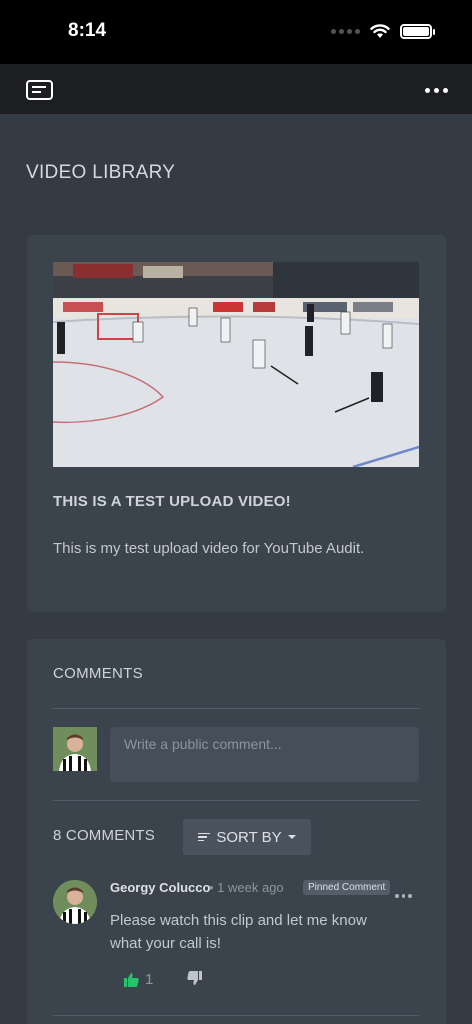 The height and width of the screenshot is (1024, 472). I want to click on comment-author: Georgy Colucco, so click(160, 887).